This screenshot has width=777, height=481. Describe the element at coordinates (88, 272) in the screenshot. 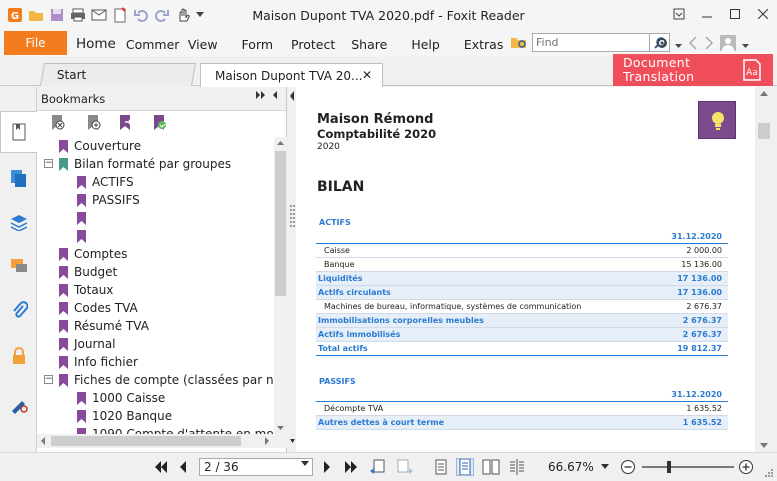

I see `bookmark-item: Budget` at that location.